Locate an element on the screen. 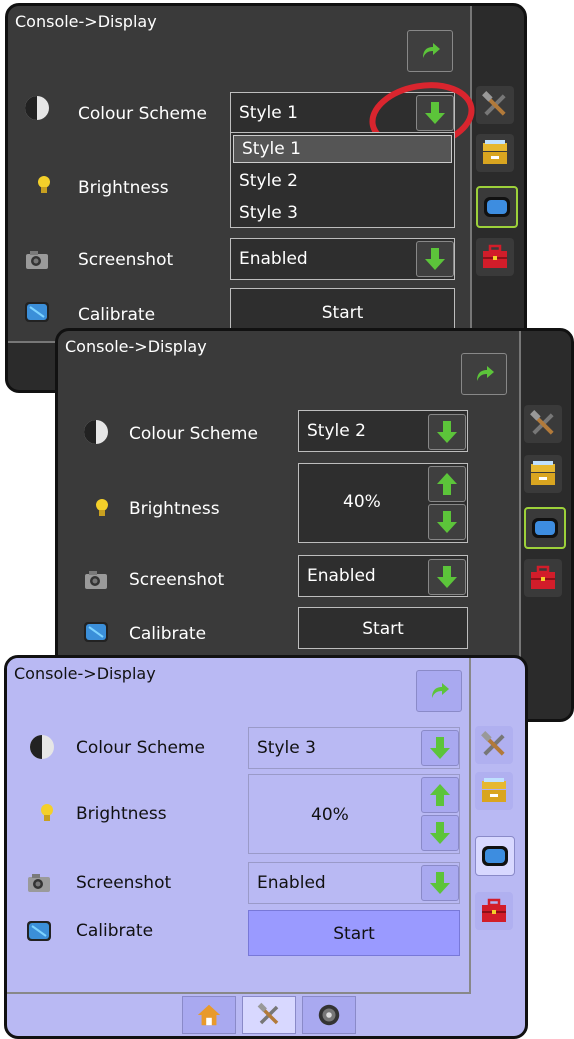 Image resolution: width=574 pixels, height=1039 pixels. colour-scheme-value: Style 3 is located at coordinates (286, 748).